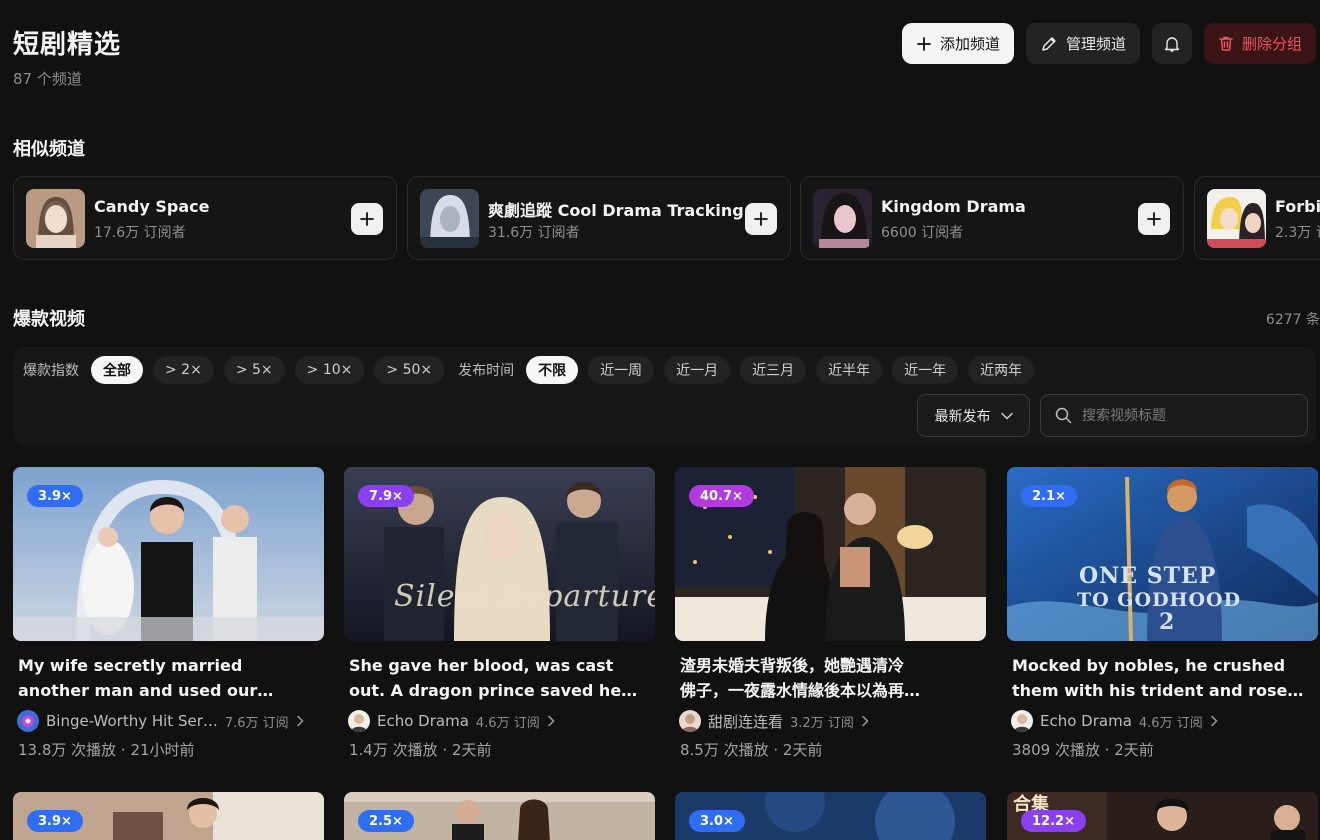 This screenshot has height=840, width=1320. I want to click on channel-subscribers: 7.6万 订阅, so click(256, 723).